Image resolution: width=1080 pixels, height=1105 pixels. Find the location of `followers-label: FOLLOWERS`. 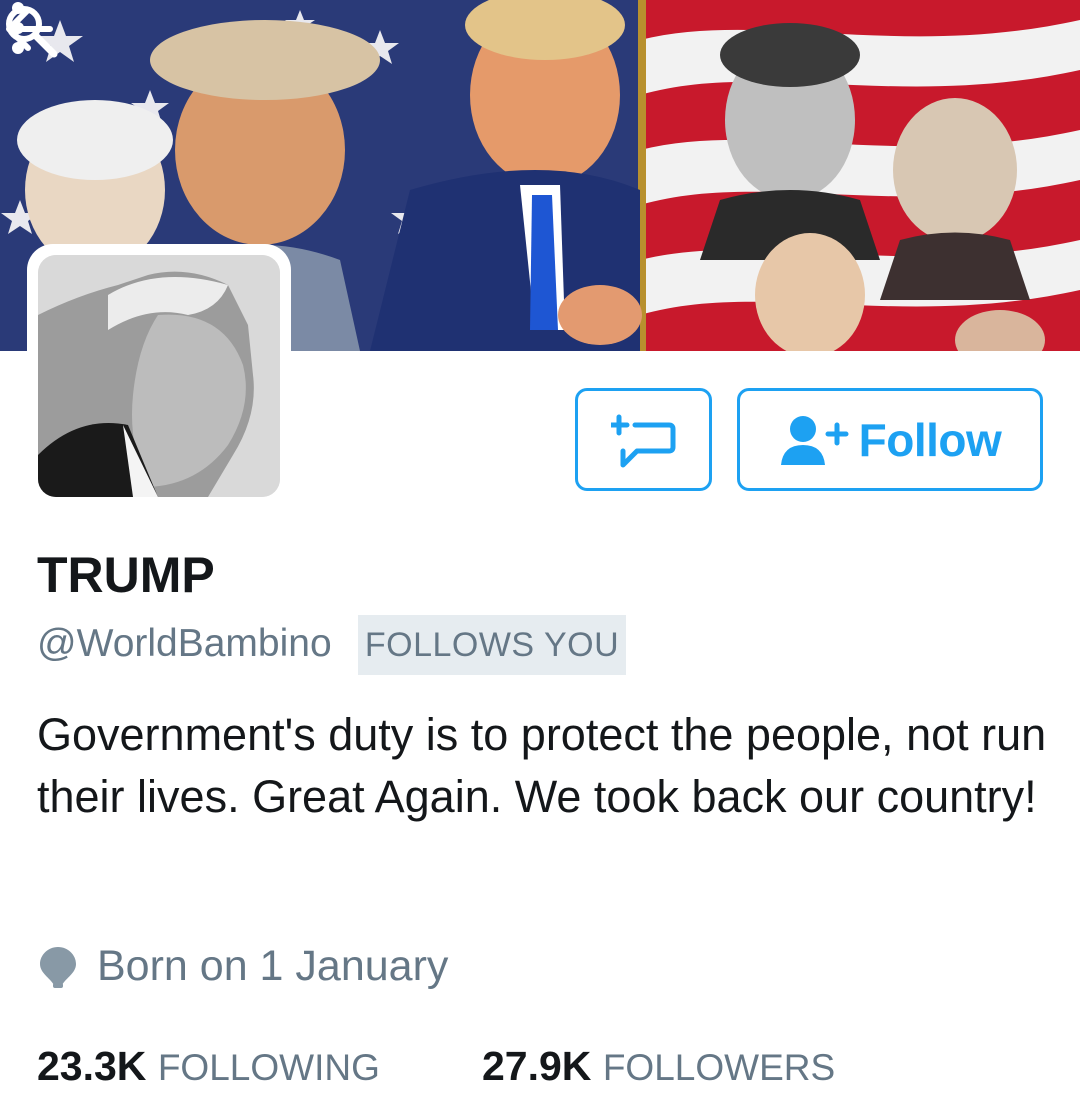

followers-label: FOLLOWERS is located at coordinates (719, 1067).